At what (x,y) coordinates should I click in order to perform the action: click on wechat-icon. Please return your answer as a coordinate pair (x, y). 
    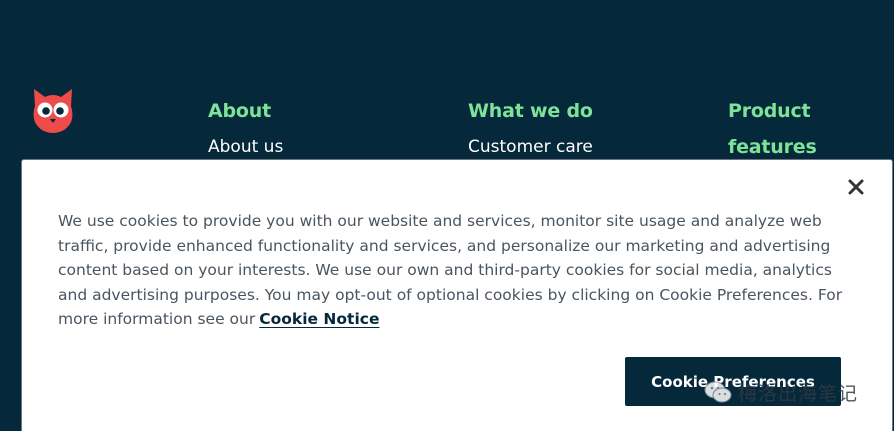
    Looking at the image, I should click on (718, 392).